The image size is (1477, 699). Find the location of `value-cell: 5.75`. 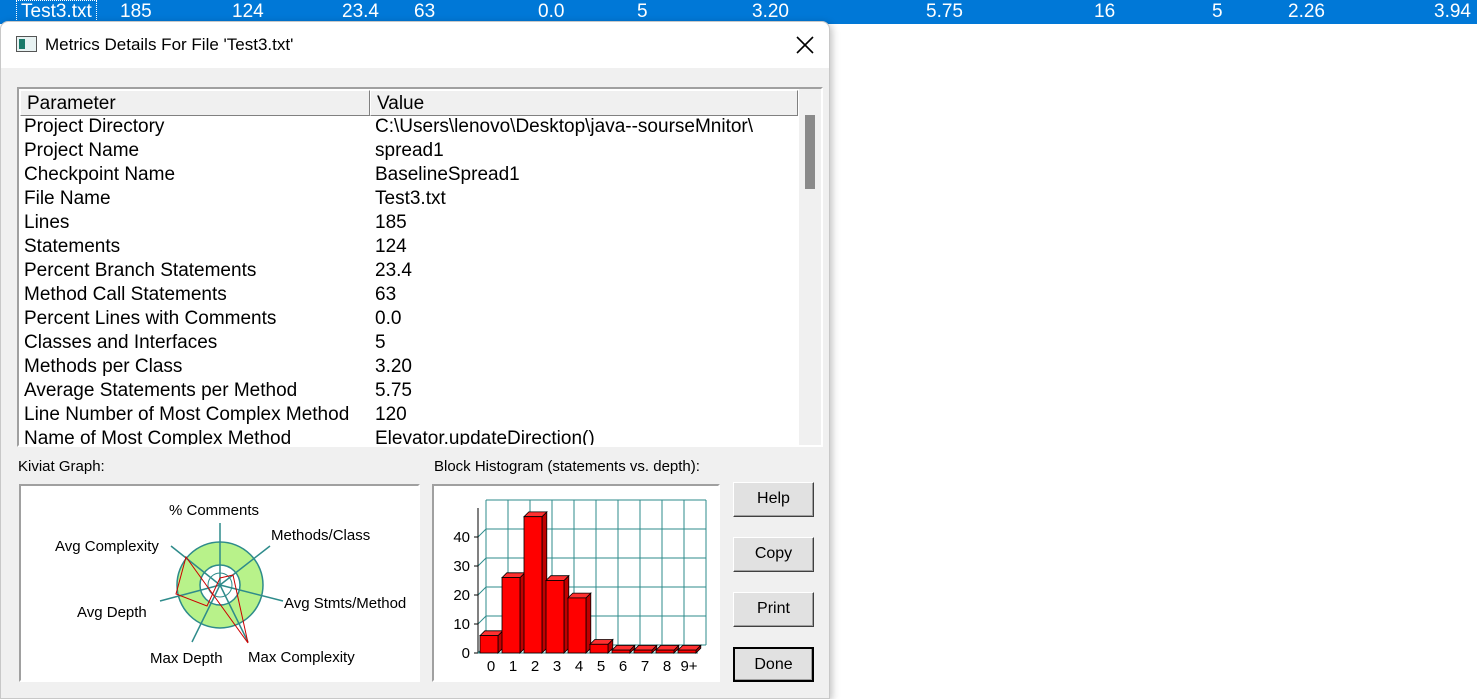

value-cell: 5.75 is located at coordinates (393, 390).